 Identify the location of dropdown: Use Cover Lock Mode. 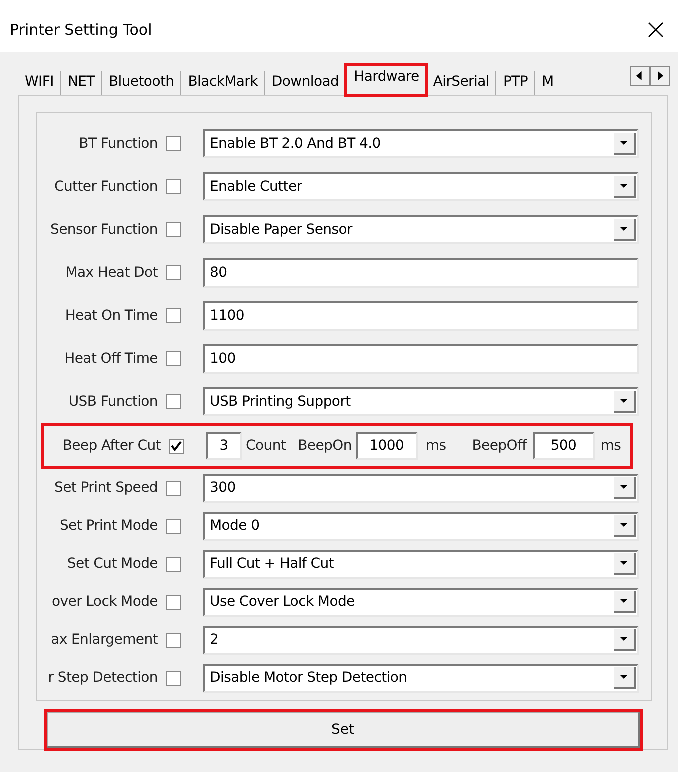
(421, 602).